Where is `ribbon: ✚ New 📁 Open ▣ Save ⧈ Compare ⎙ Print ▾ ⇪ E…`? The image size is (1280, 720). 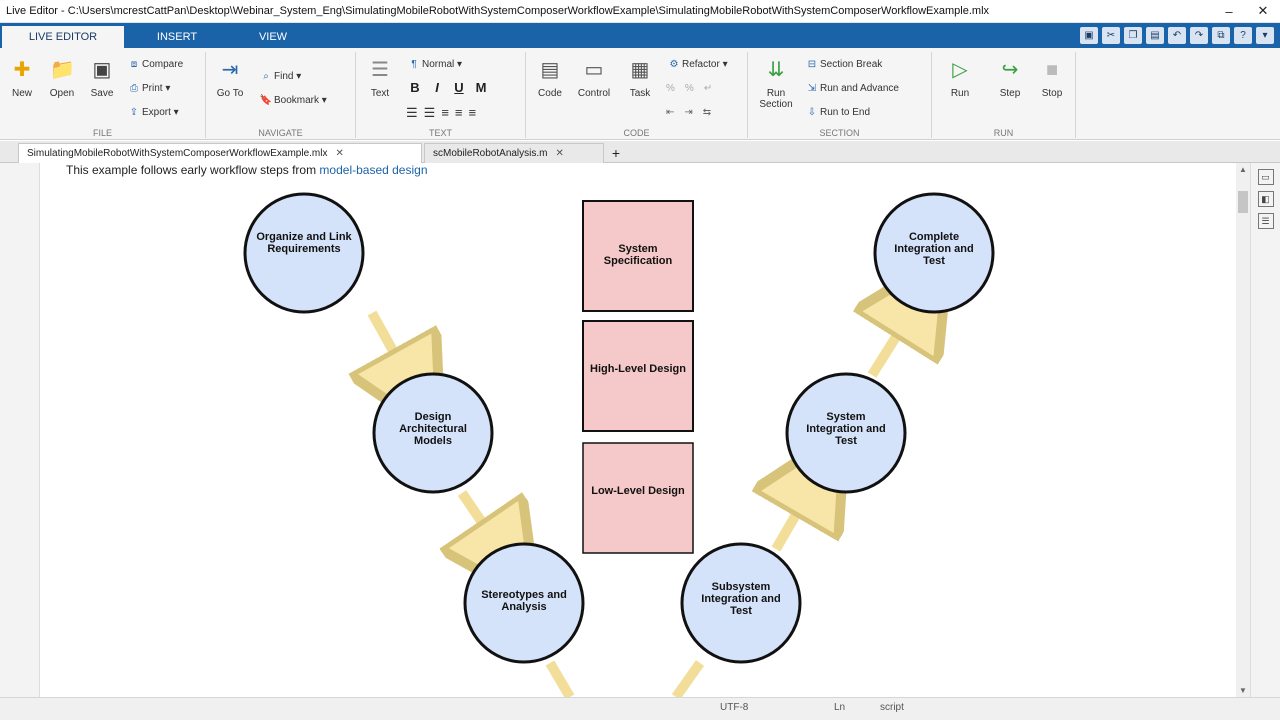 ribbon: ✚ New 📁 Open ▣ Save ⧈ Compare ⎙ Print ▾ ⇪ E… is located at coordinates (640, 94).